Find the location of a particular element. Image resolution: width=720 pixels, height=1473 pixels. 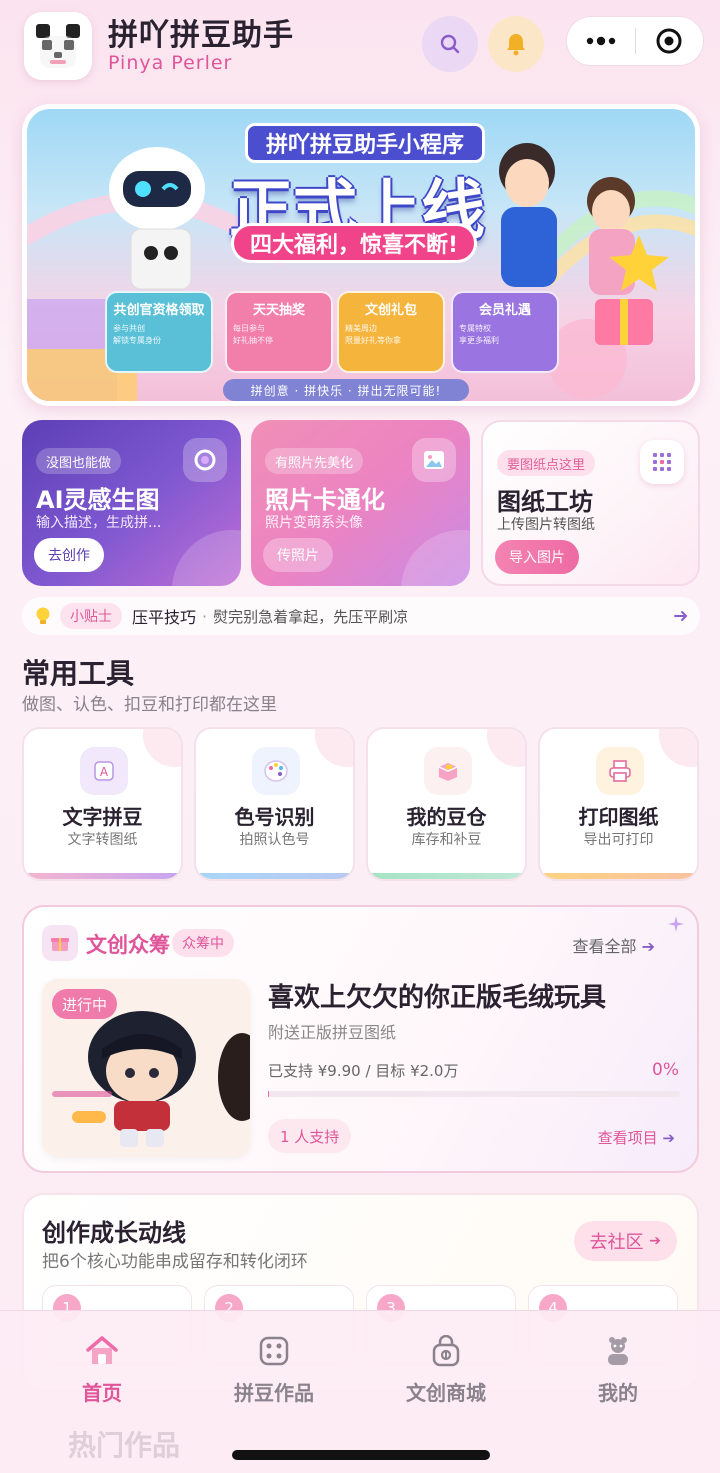

perk-title: 会员礼遇 is located at coordinates (504, 310).